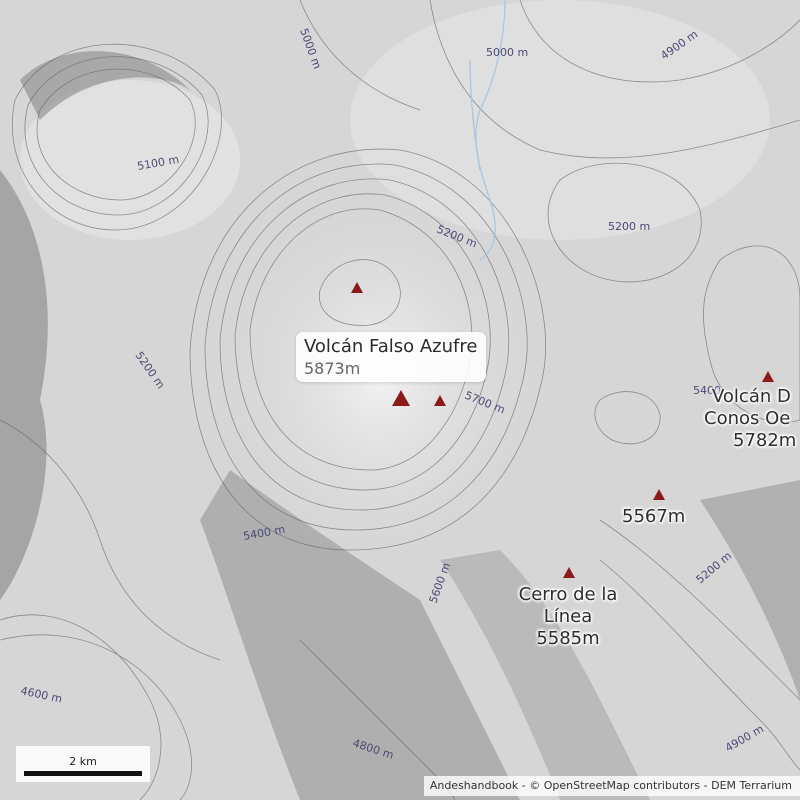  What do you see at coordinates (629, 226) in the screenshot?
I see `contour-label: 5200 m` at bounding box center [629, 226].